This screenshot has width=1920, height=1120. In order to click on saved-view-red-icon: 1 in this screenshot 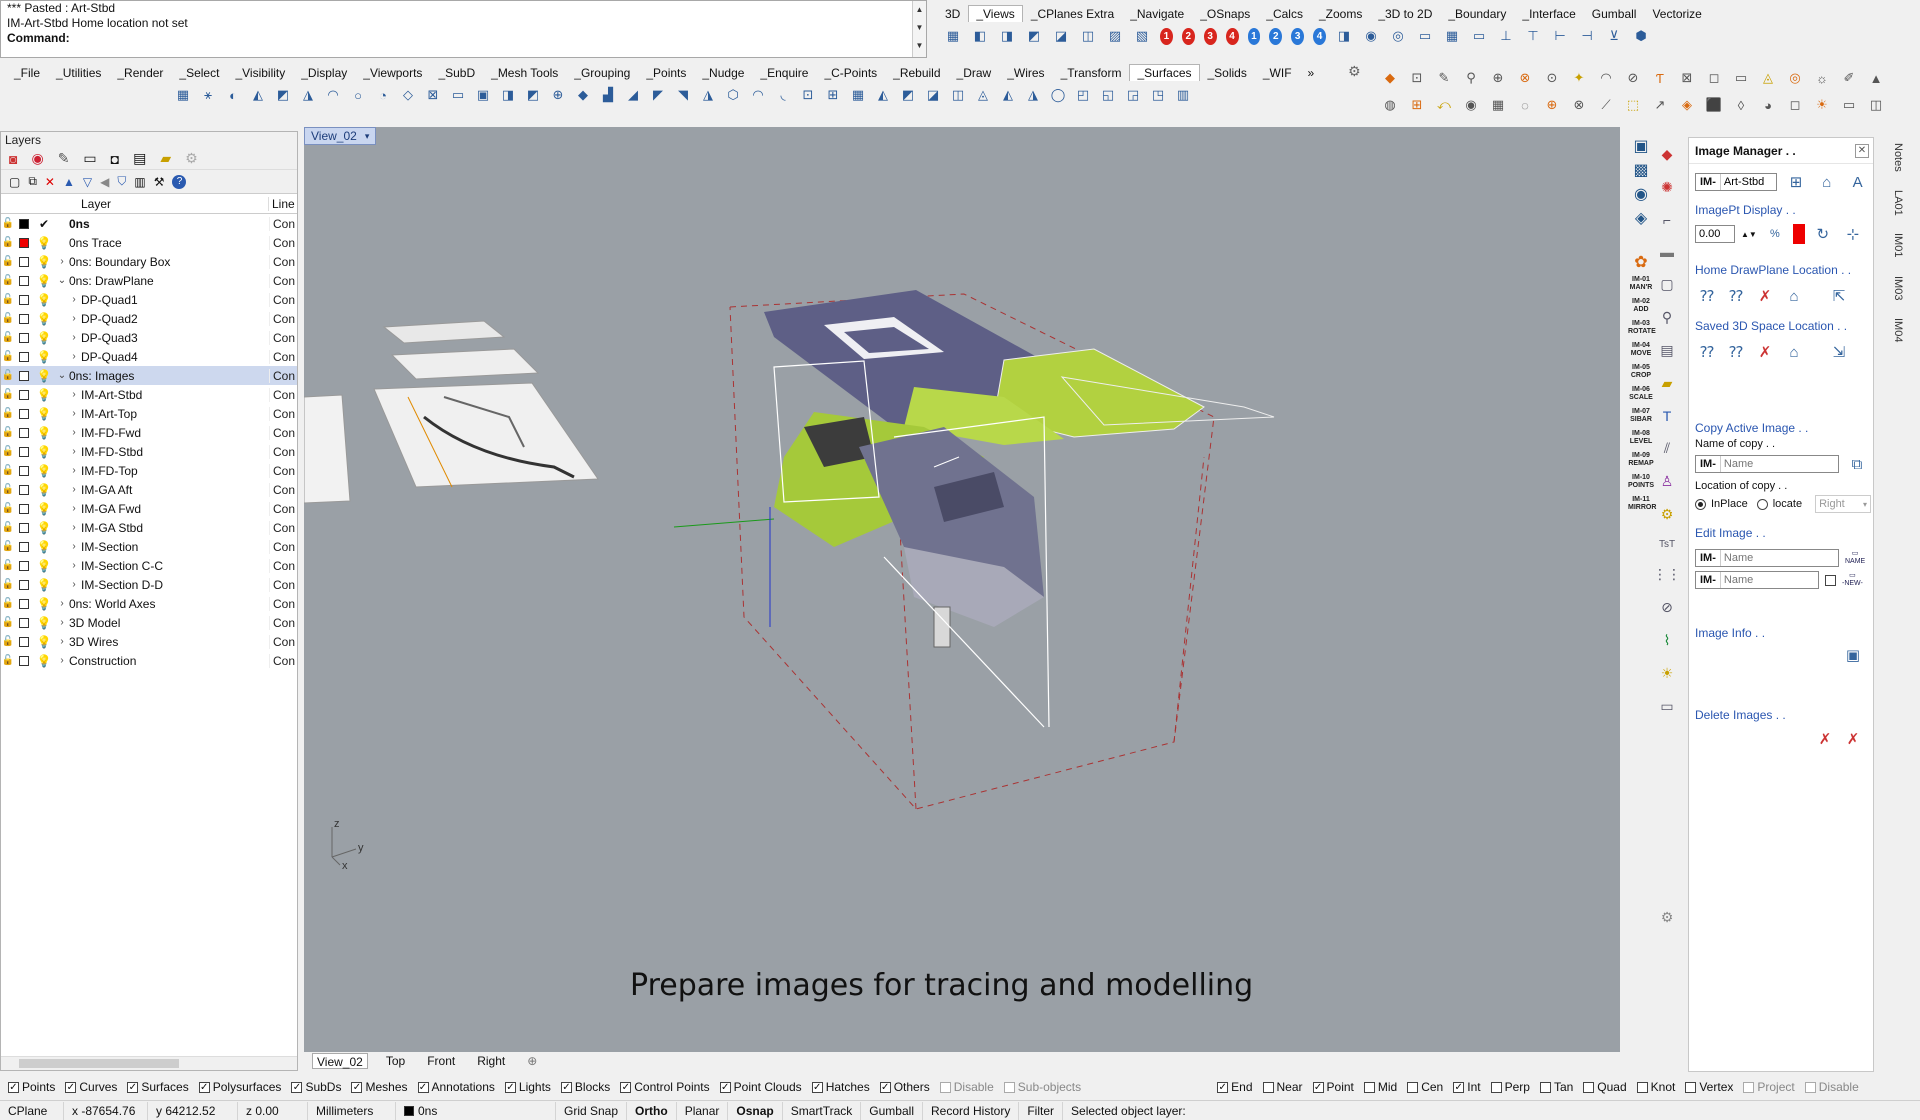, I will do `click(1166, 36)`.